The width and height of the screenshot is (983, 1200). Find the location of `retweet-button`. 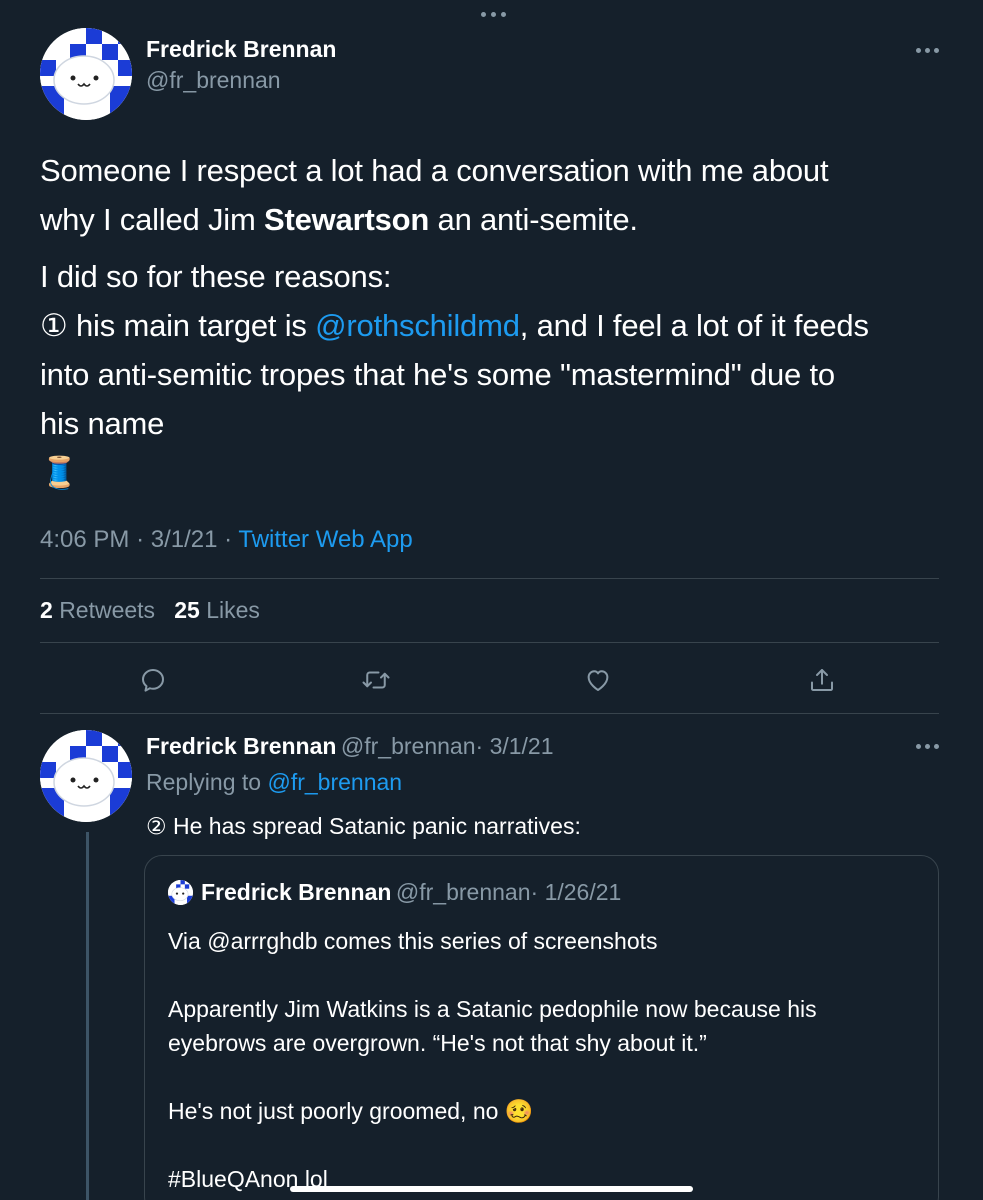

retweet-button is located at coordinates (376, 680).